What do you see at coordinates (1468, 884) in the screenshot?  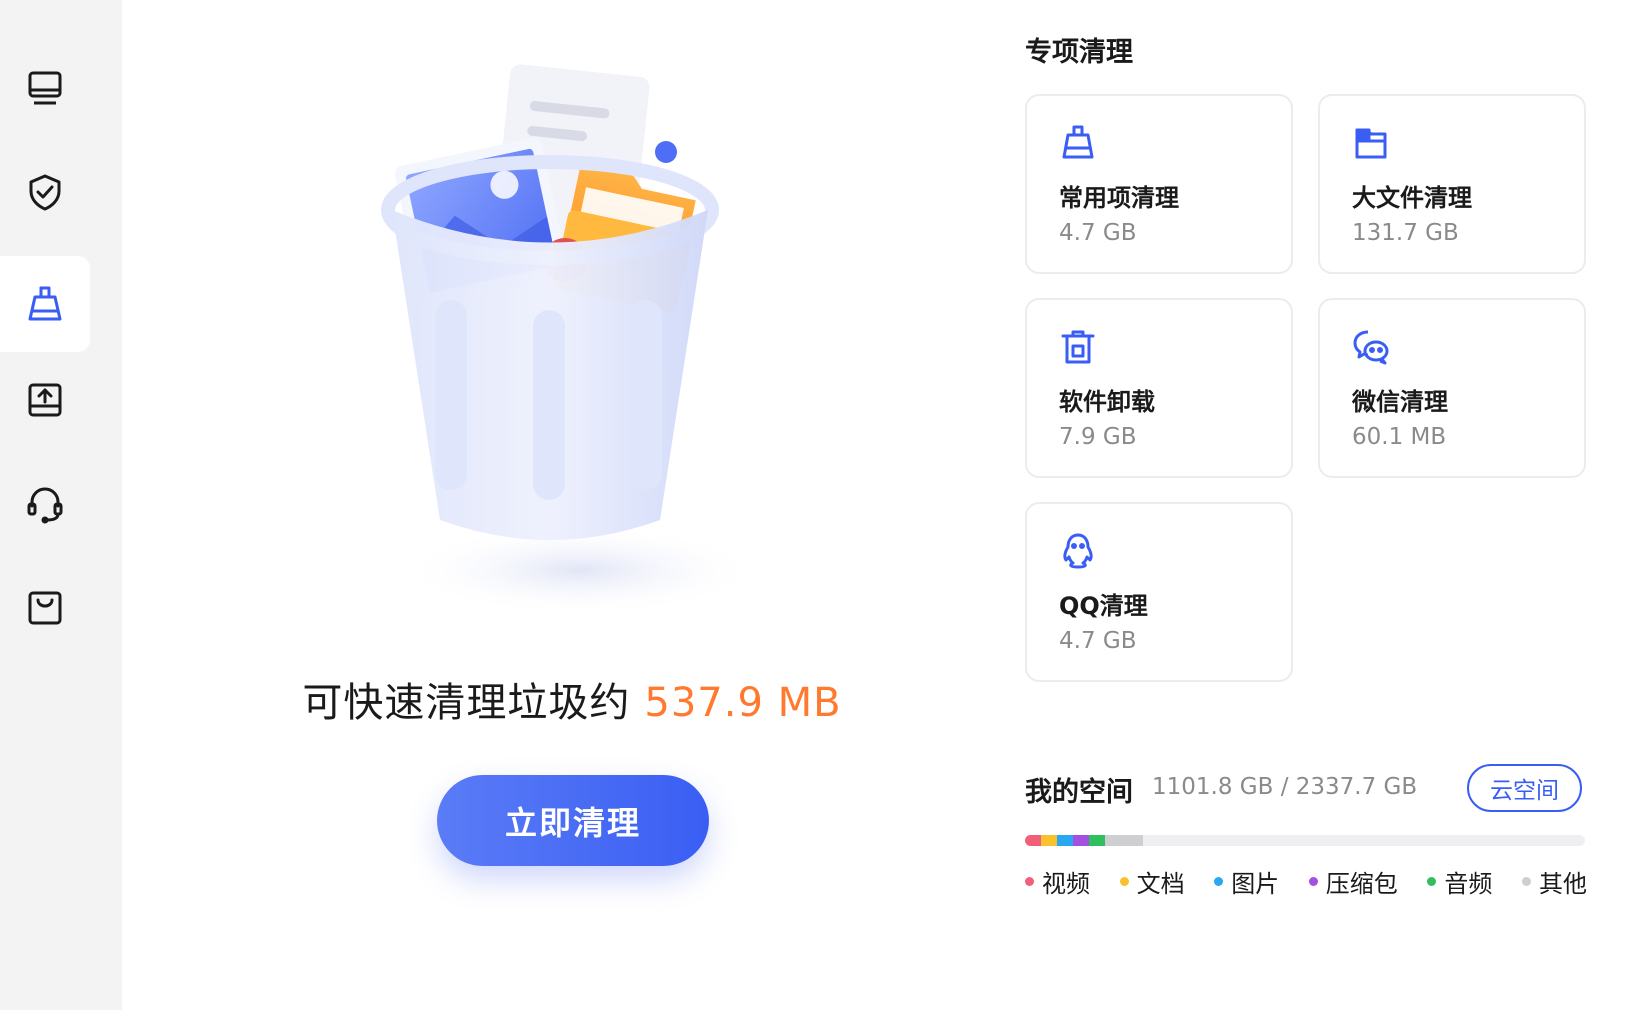 I see `legend-label: 音频` at bounding box center [1468, 884].